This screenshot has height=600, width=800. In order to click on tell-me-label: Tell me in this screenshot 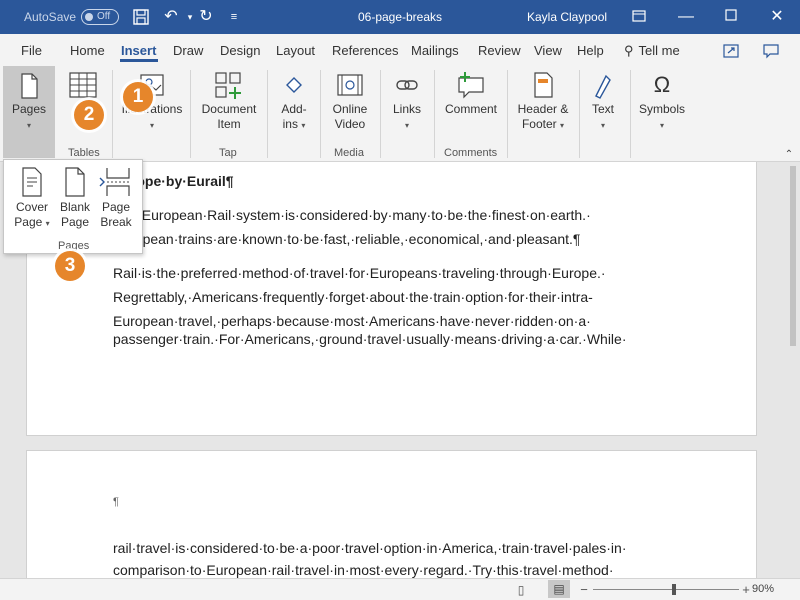, I will do `click(659, 50)`.